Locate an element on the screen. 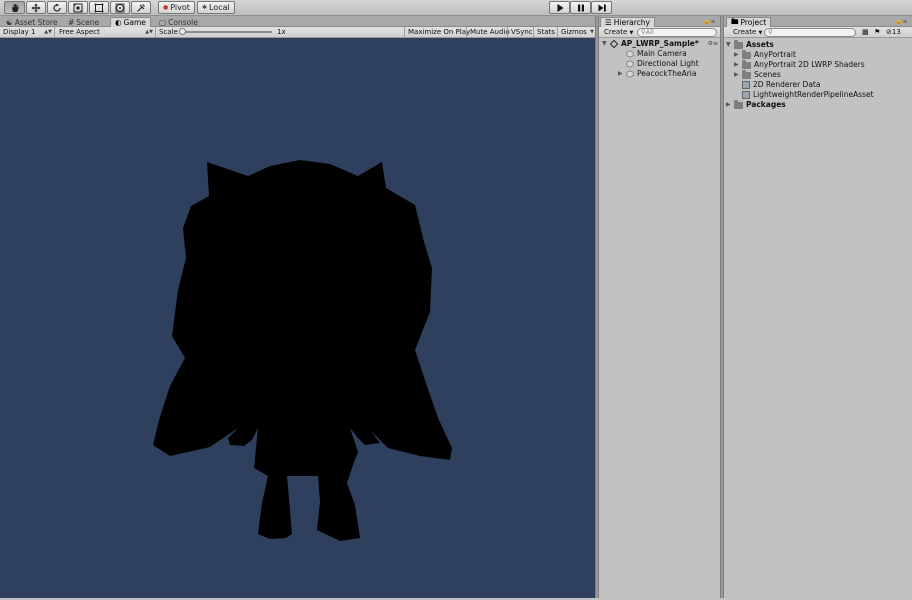  project-item-lwrp-shaders: ▶ AnyPortrait 2D LWRP Shaders is located at coordinates (799, 64).